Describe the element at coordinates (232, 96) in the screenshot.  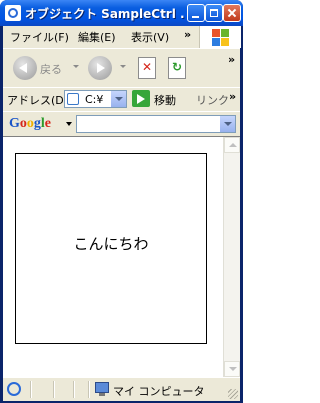
I see `address-overflow-chevron-icon: »` at that location.